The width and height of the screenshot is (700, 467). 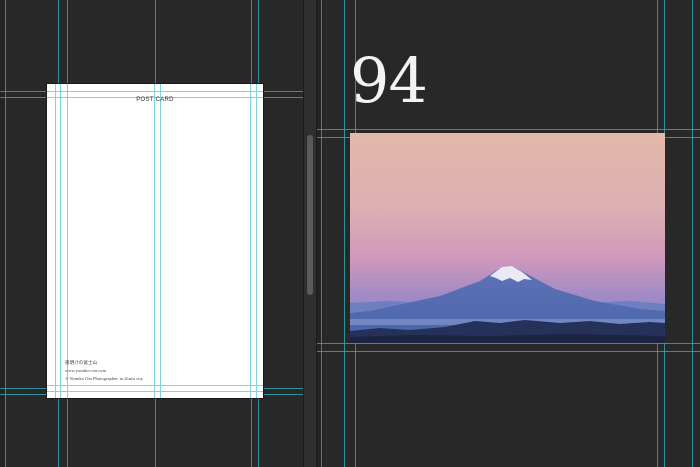 I want to click on postcard-header-text: POST CARD, so click(x=155, y=100).